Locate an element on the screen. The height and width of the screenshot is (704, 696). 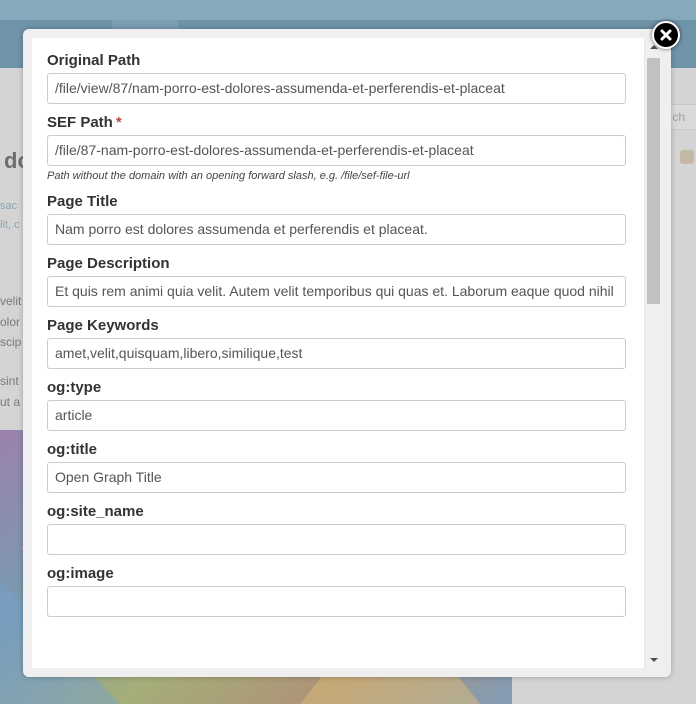
close-button is located at coordinates (666, 35).